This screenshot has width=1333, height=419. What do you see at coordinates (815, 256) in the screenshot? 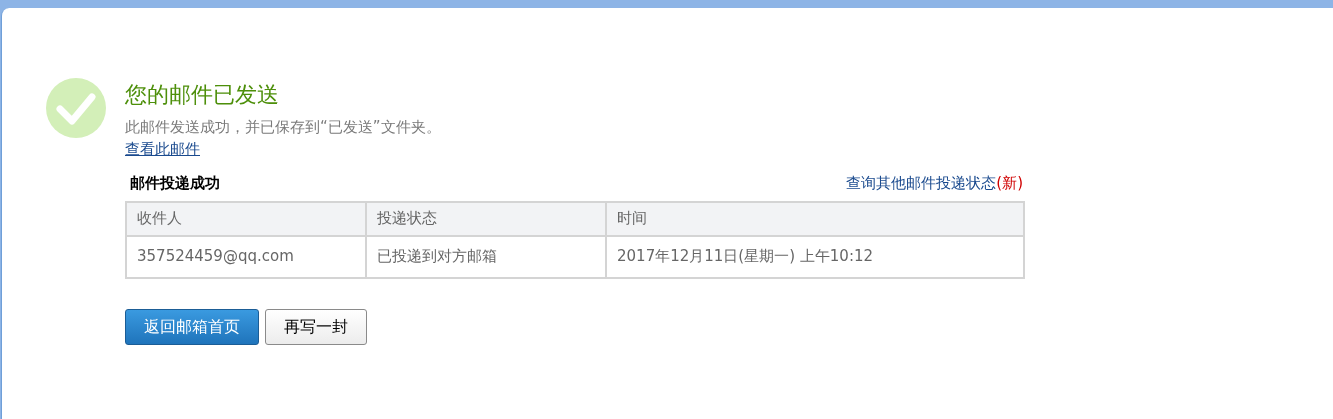
I see `table-cell: 2017年12月11日(星期一) 上午10:12` at bounding box center [815, 256].